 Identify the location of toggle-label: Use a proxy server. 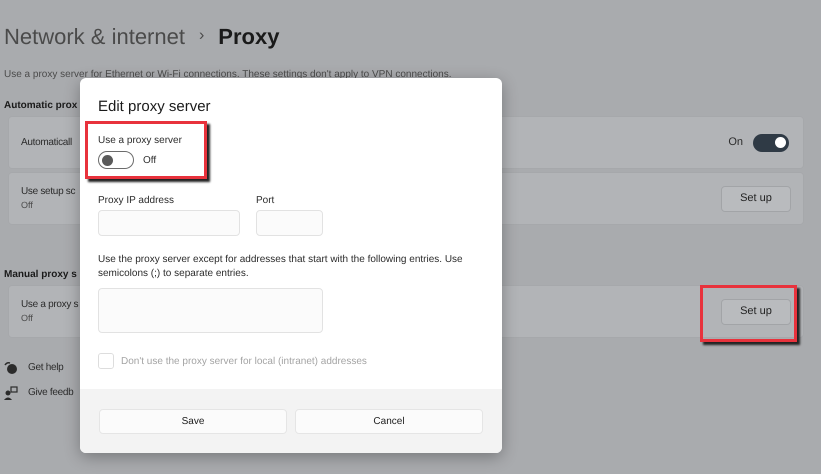
(140, 140).